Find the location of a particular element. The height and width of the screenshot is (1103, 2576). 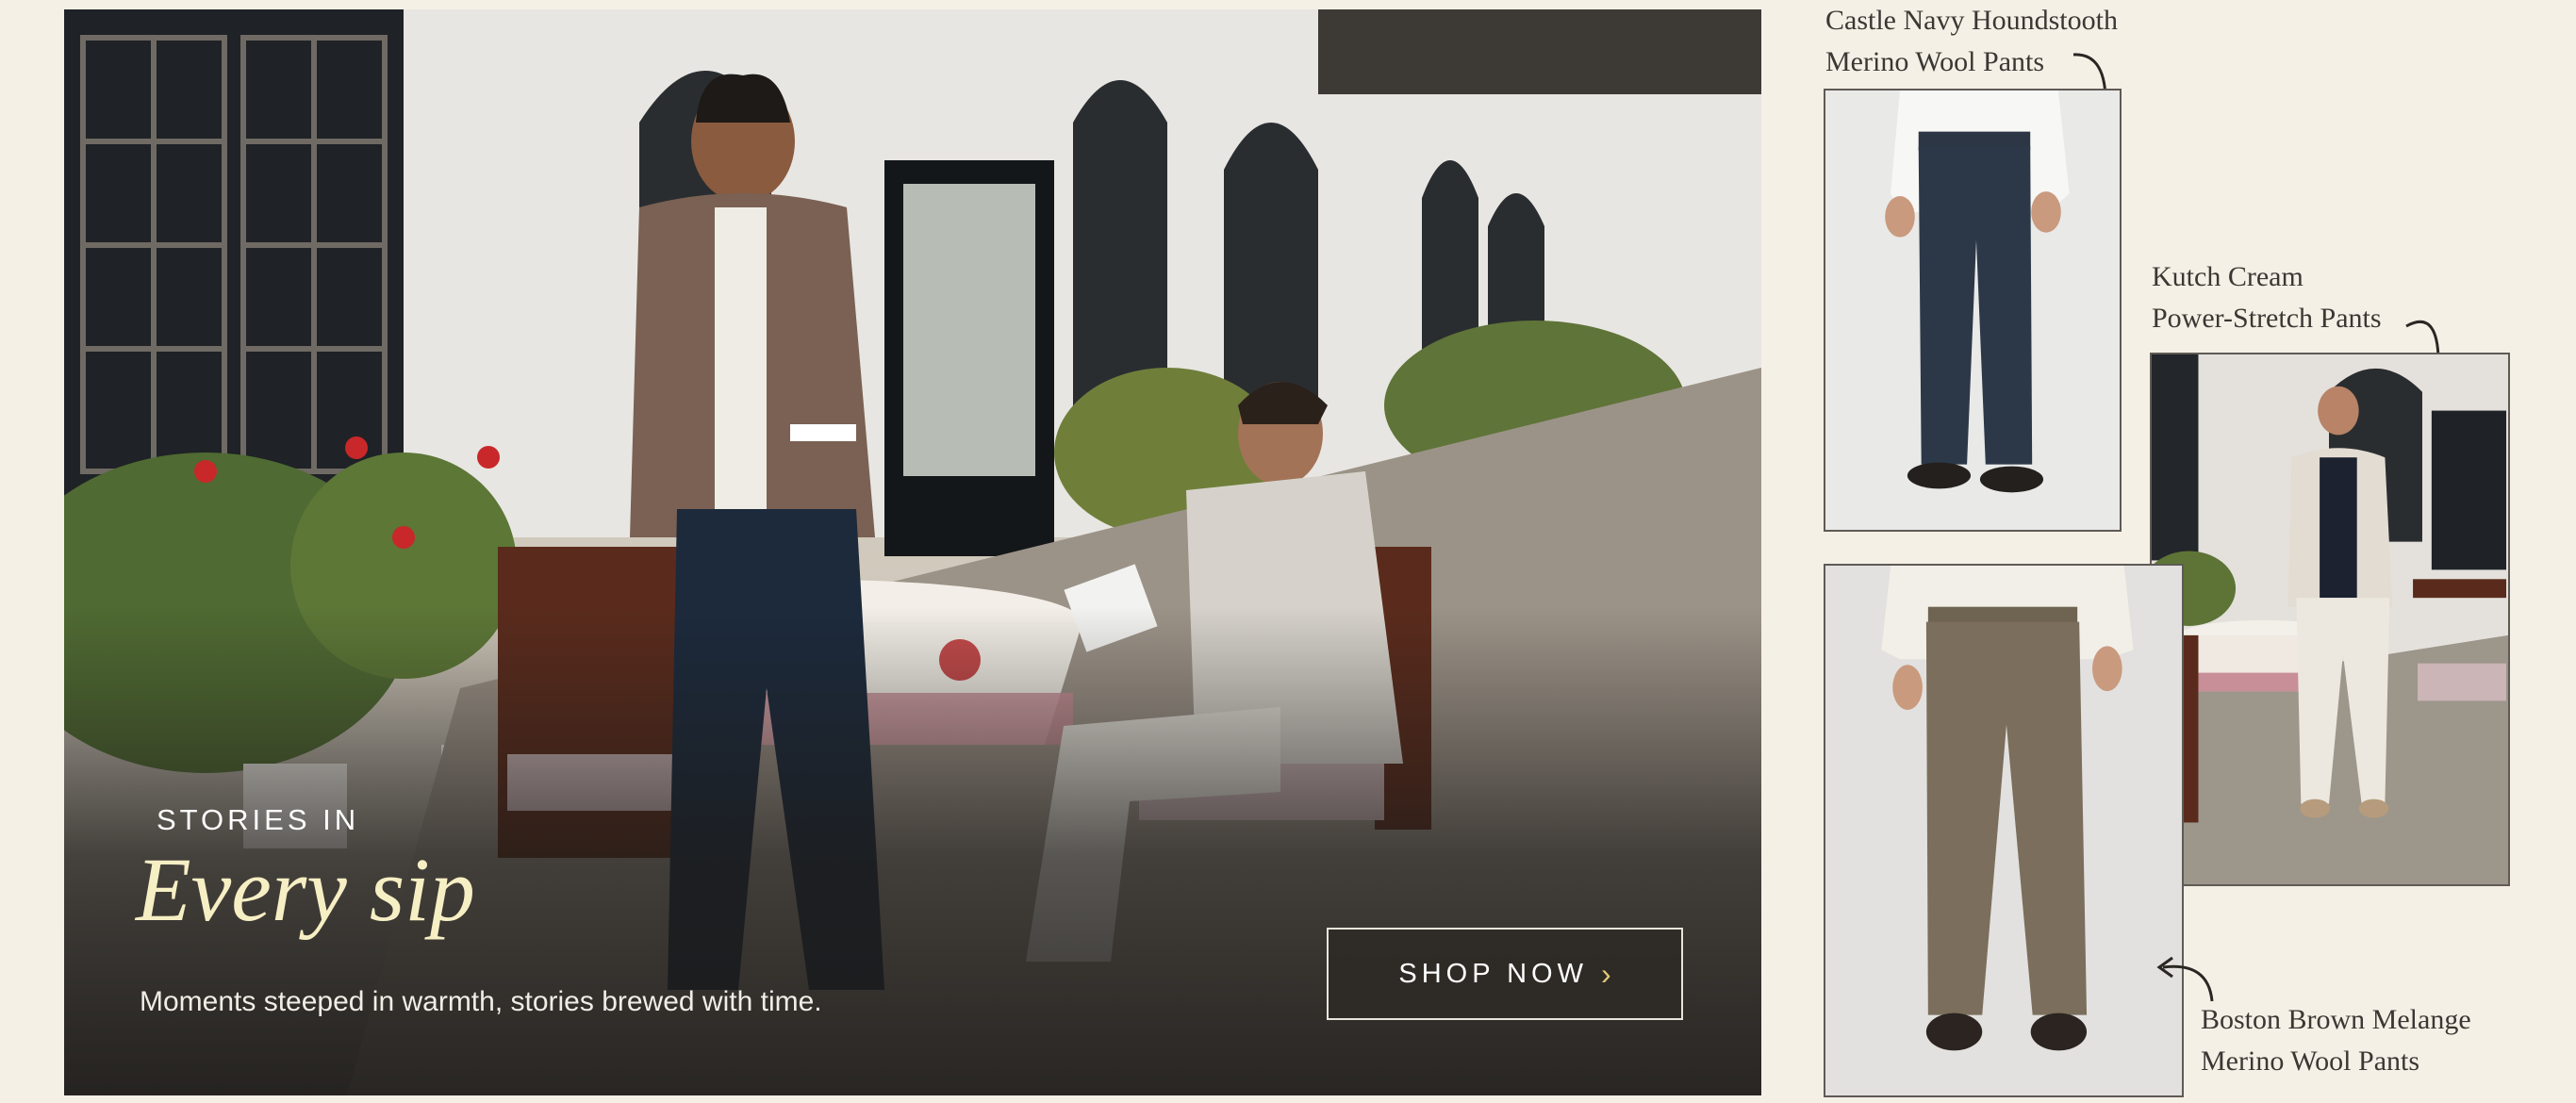

product-label-kutch-cream: Kutch Cream Power-Stretch Pants is located at coordinates (2267, 297).